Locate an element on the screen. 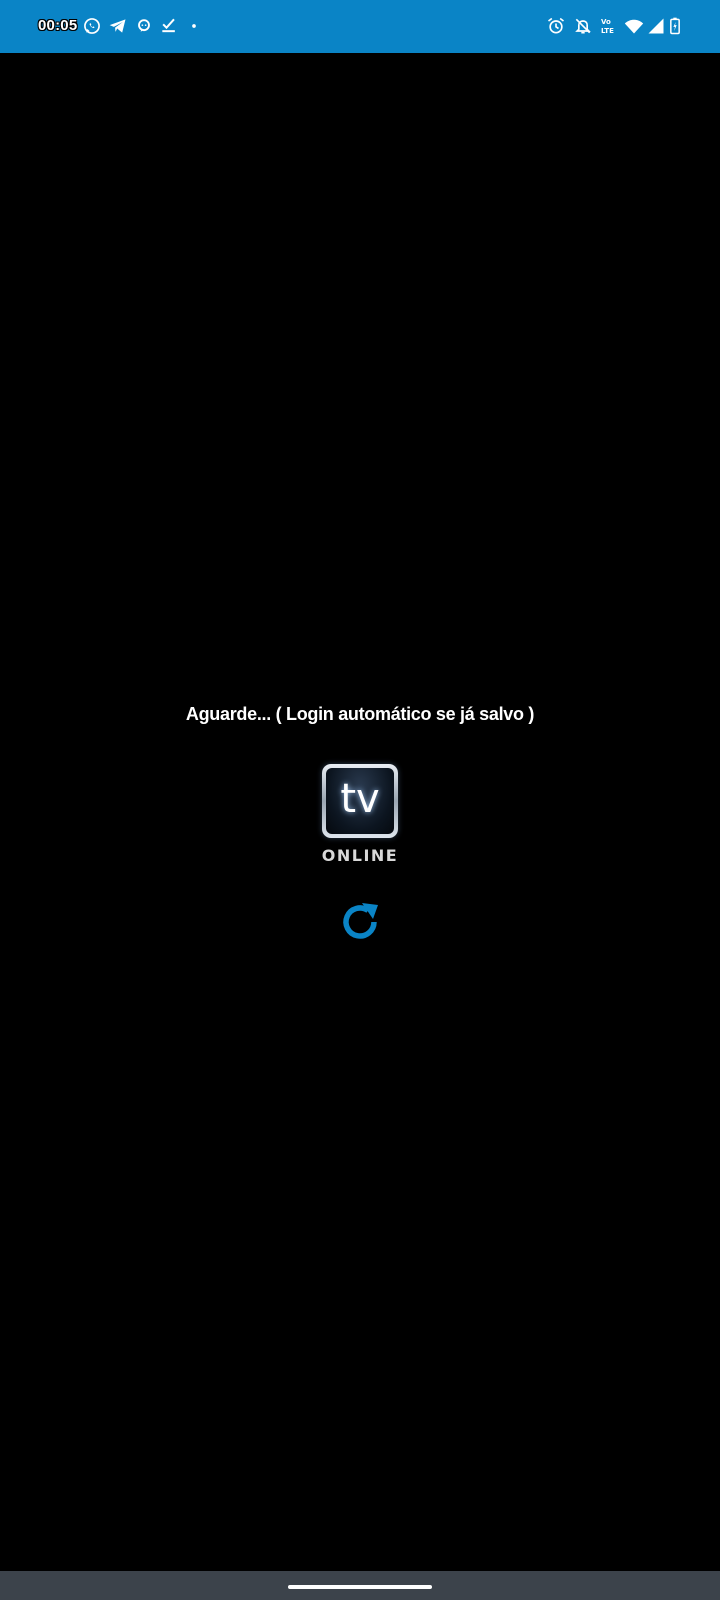 The image size is (720, 1600). logo-badge: tv is located at coordinates (360, 801).